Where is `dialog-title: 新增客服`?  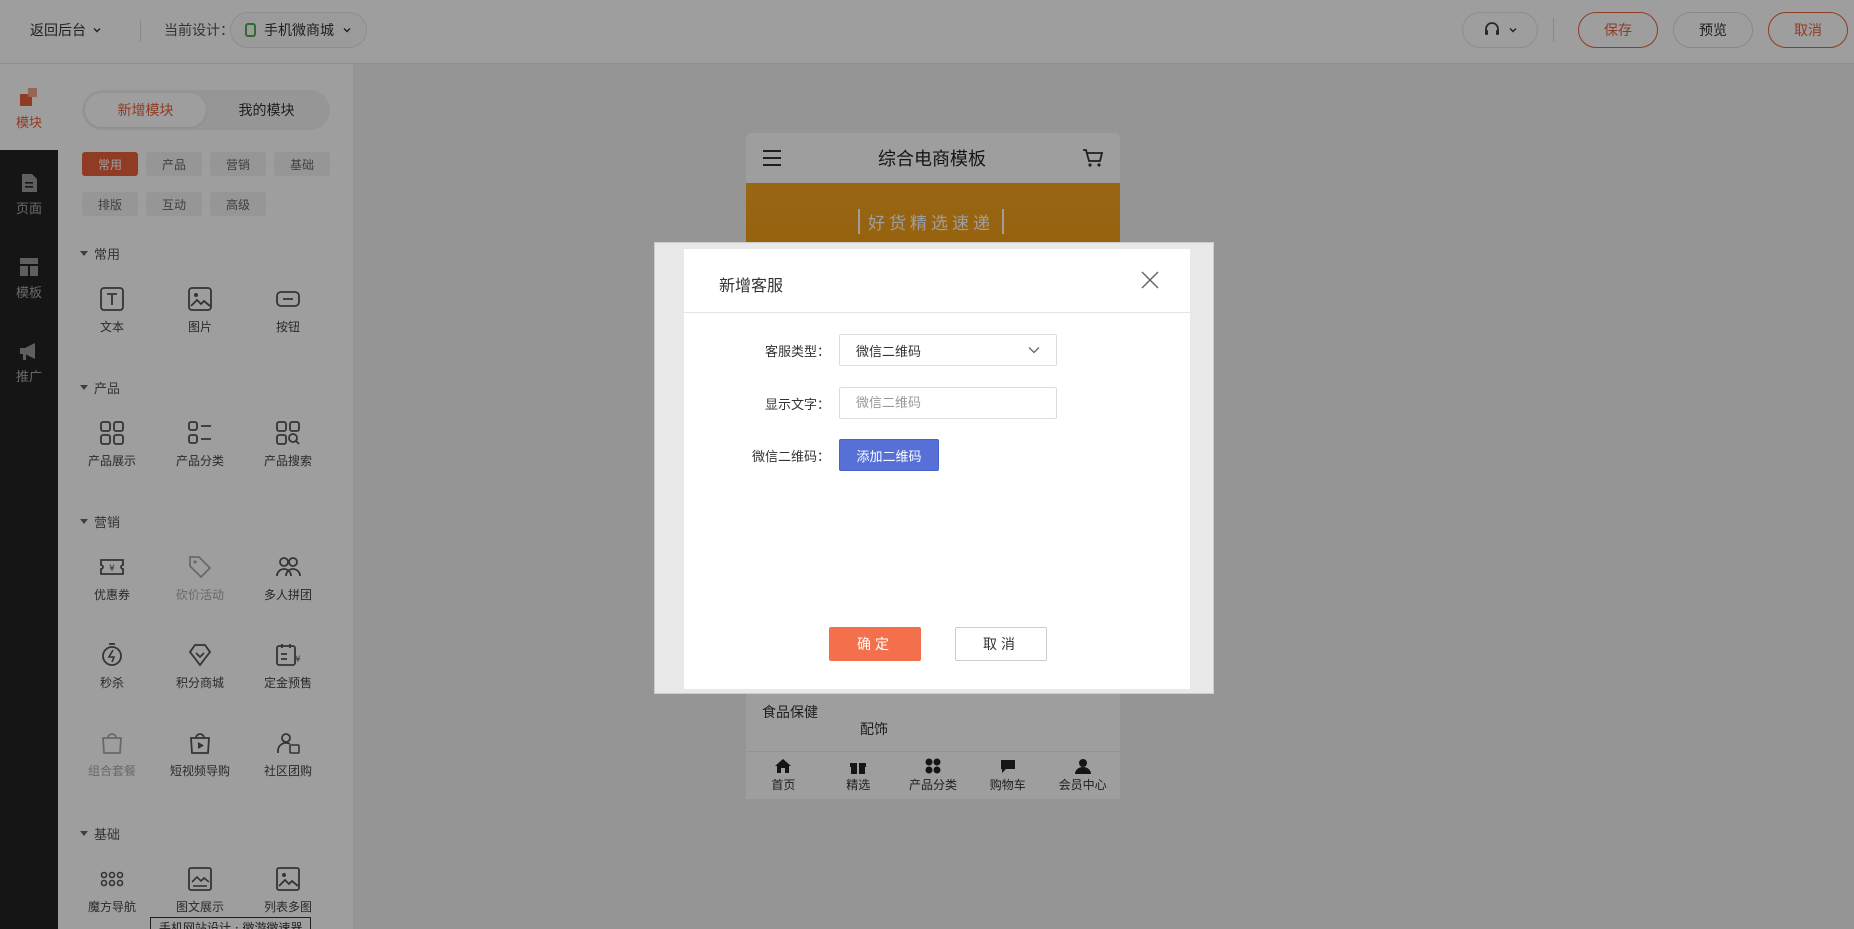 dialog-title: 新增客服 is located at coordinates (751, 285).